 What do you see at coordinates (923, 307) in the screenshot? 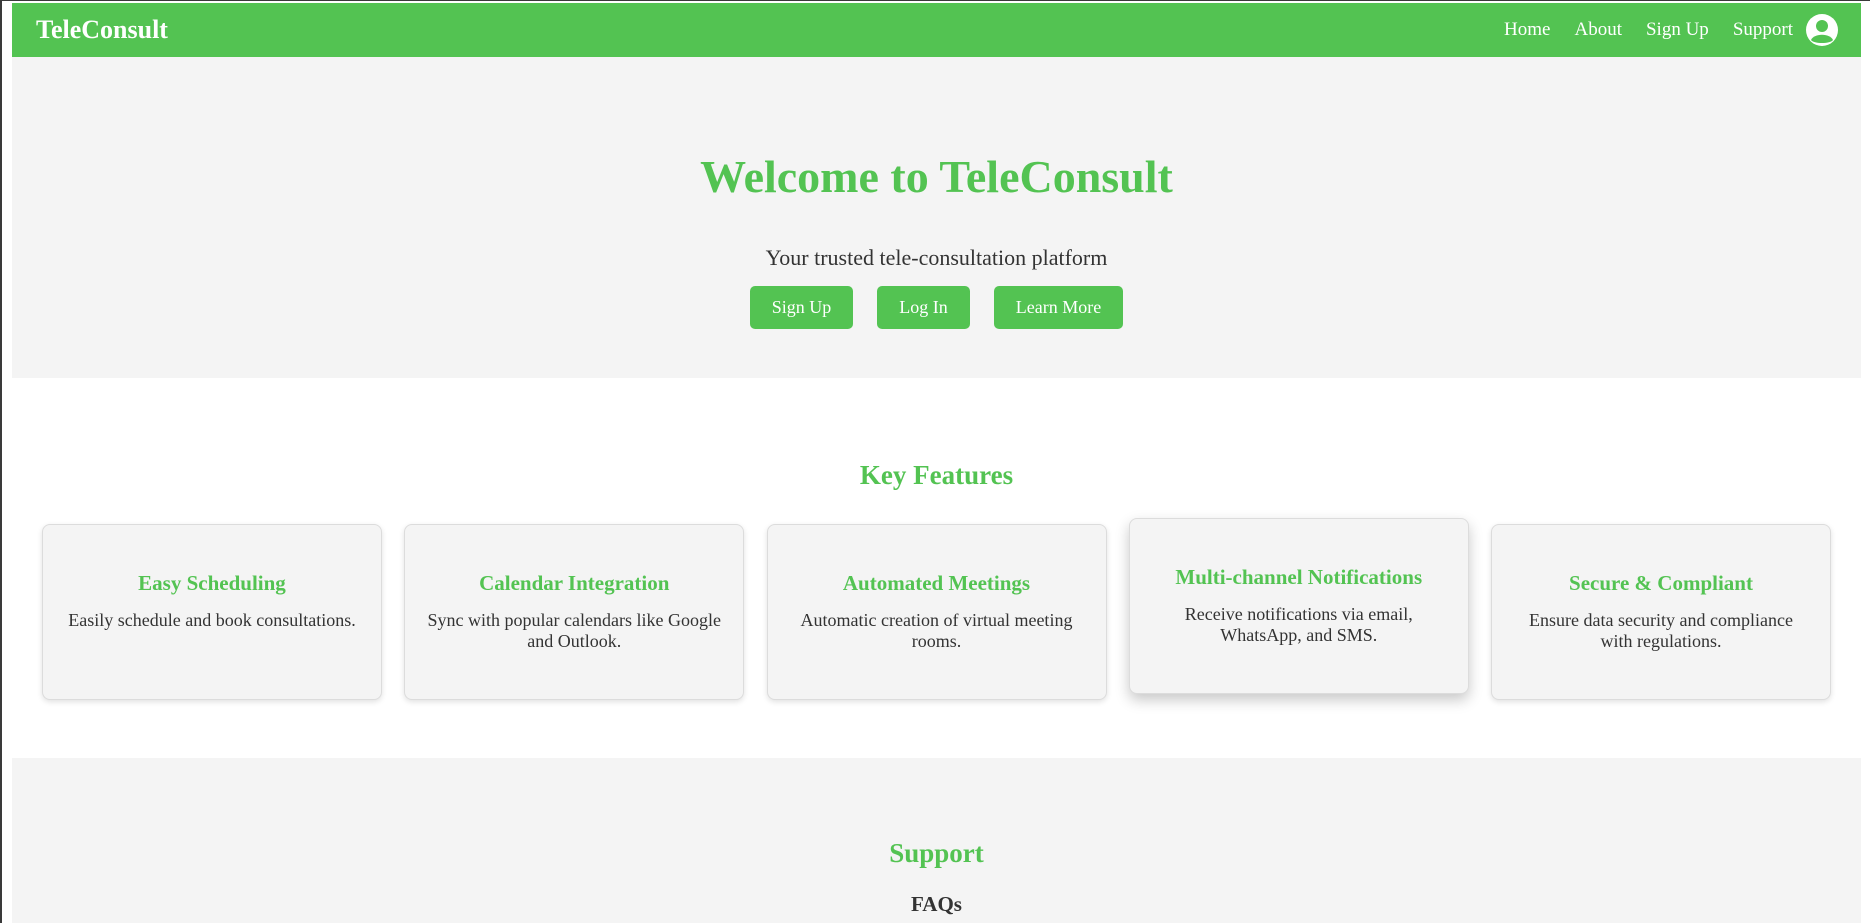
I see `log-in-button: Log In` at bounding box center [923, 307].